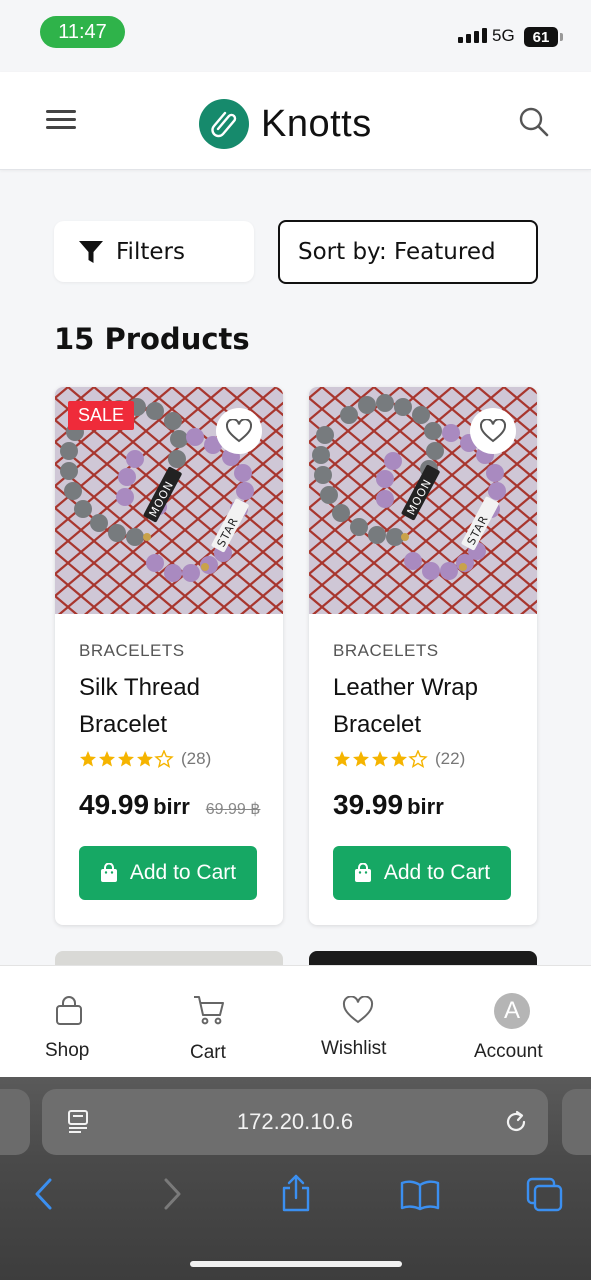 The image size is (591, 1280). What do you see at coordinates (209, 1010) in the screenshot?
I see `cart-icon` at bounding box center [209, 1010].